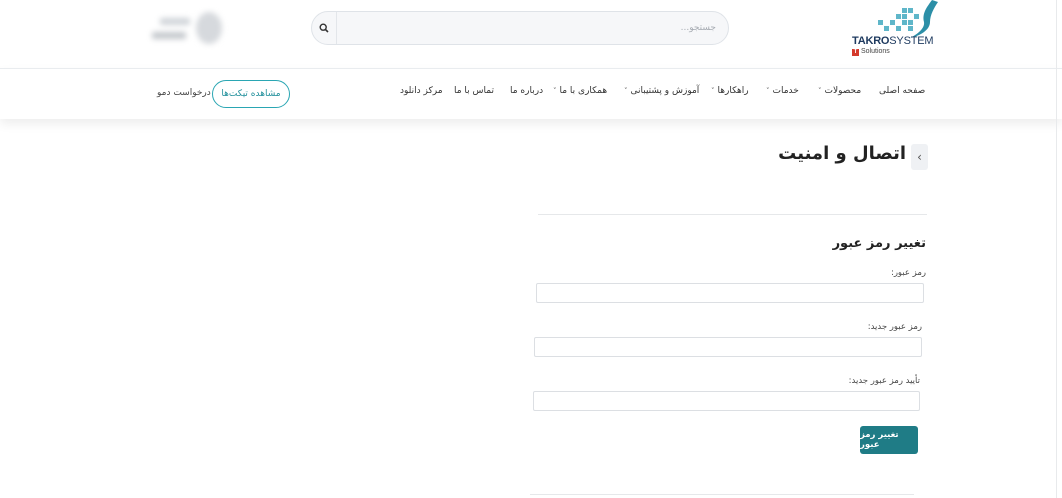  Describe the element at coordinates (908, 273) in the screenshot. I see `current-password-label: رمز عبور:` at that location.